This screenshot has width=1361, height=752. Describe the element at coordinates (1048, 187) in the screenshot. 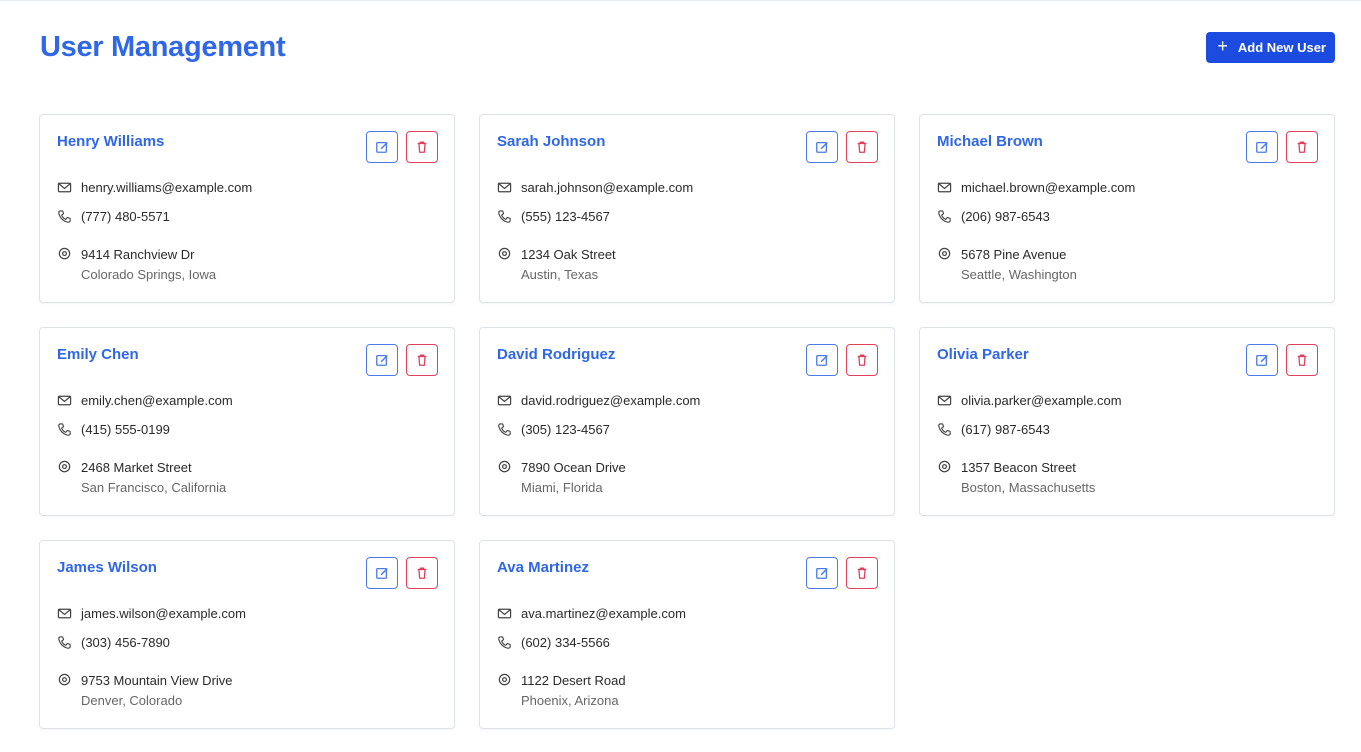

I see `email-text: michael.brown@example.com` at that location.